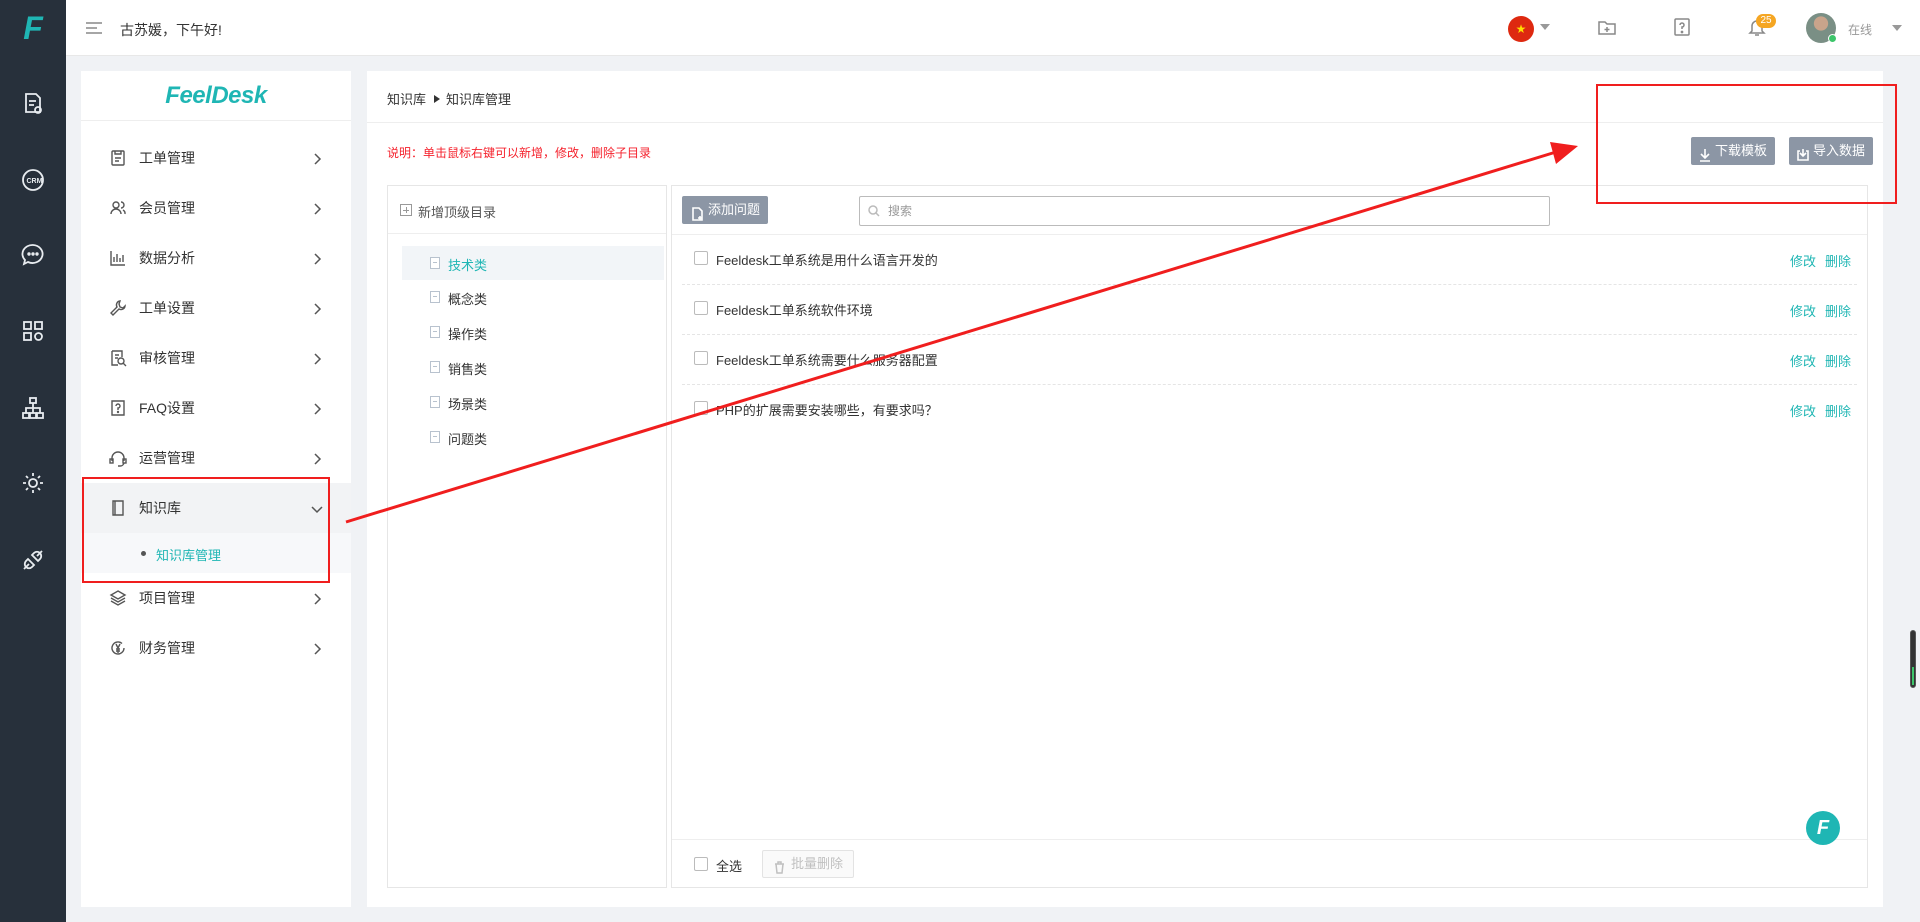 The image size is (1920, 922). What do you see at coordinates (1823, 828) in the screenshot?
I see `support-chat-button: F` at bounding box center [1823, 828].